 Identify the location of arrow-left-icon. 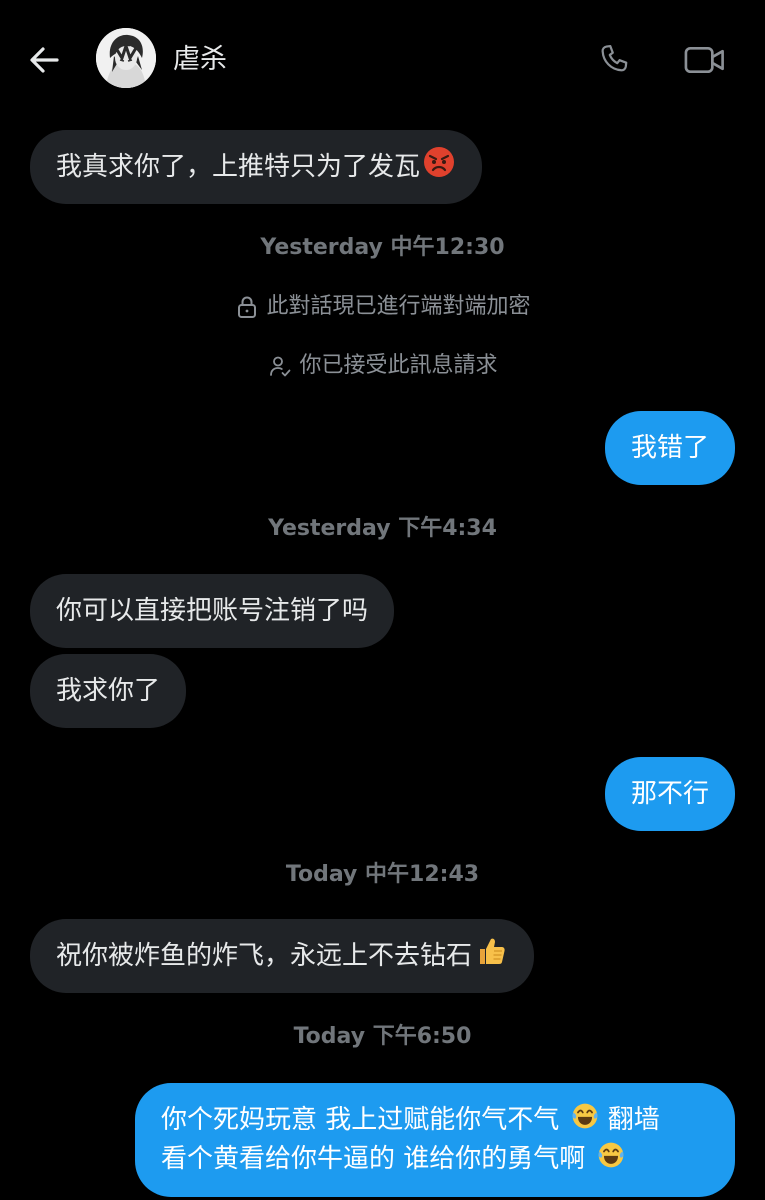
(44, 60).